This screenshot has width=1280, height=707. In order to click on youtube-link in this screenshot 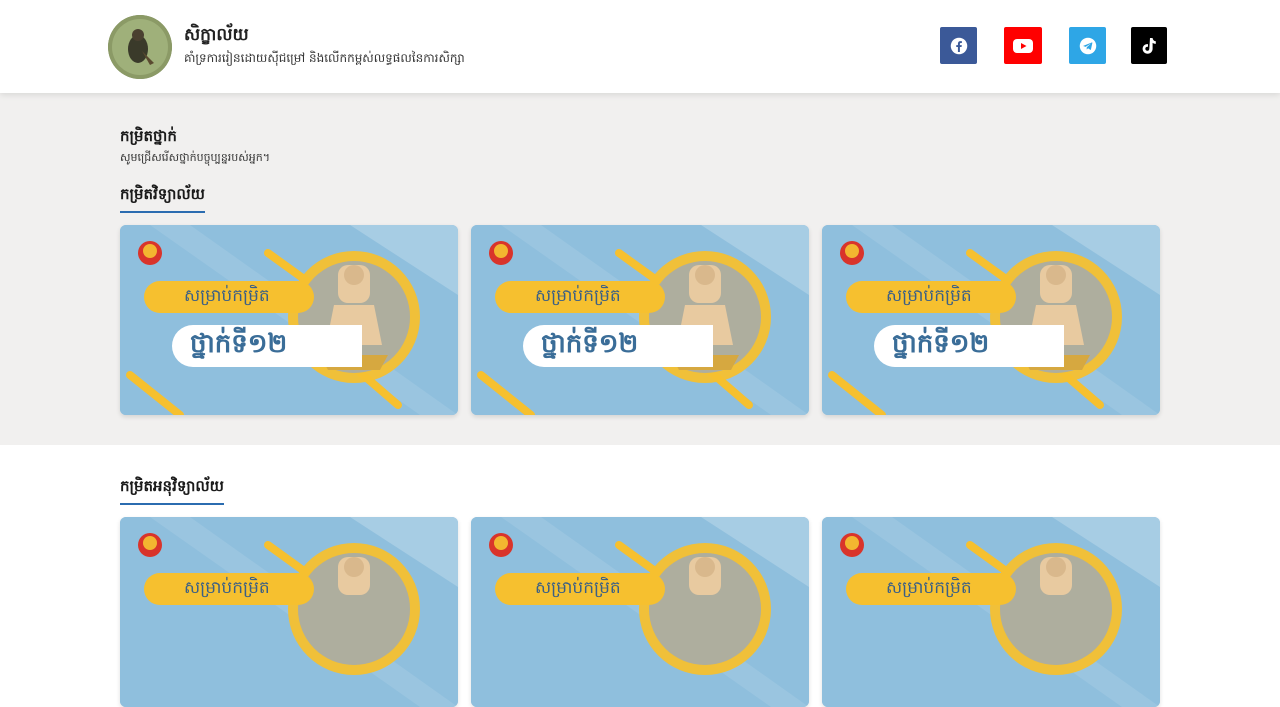, I will do `click(1023, 45)`.